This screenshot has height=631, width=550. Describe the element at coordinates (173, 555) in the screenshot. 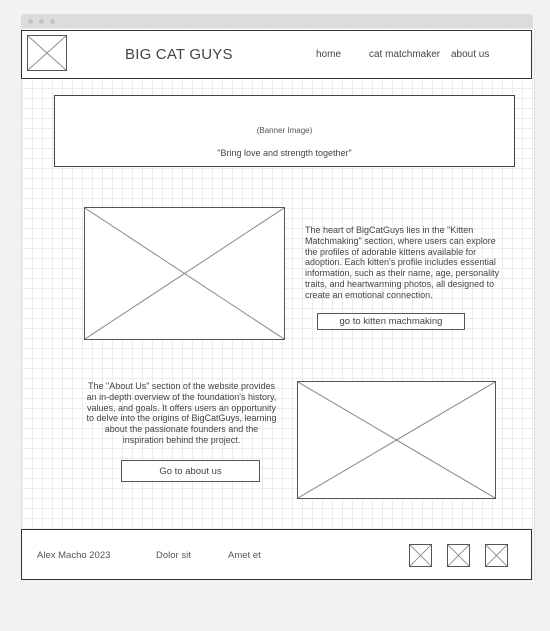

I see `footer-link-dolor-sit: Dolor sit` at that location.